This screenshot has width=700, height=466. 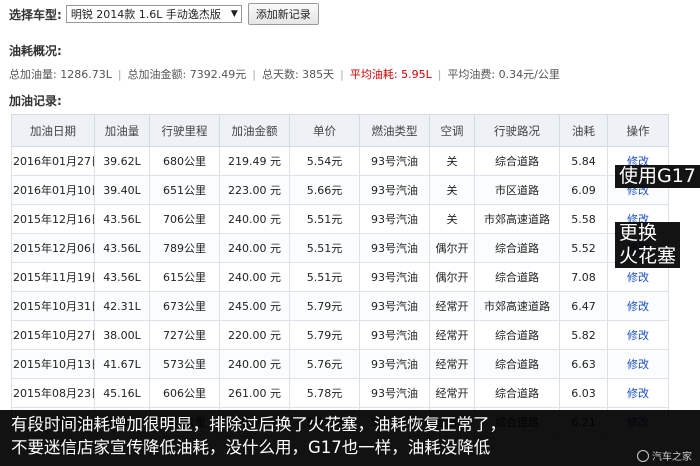 I want to click on total-fuel: 总加油量: 1286.73L, so click(x=60, y=74).